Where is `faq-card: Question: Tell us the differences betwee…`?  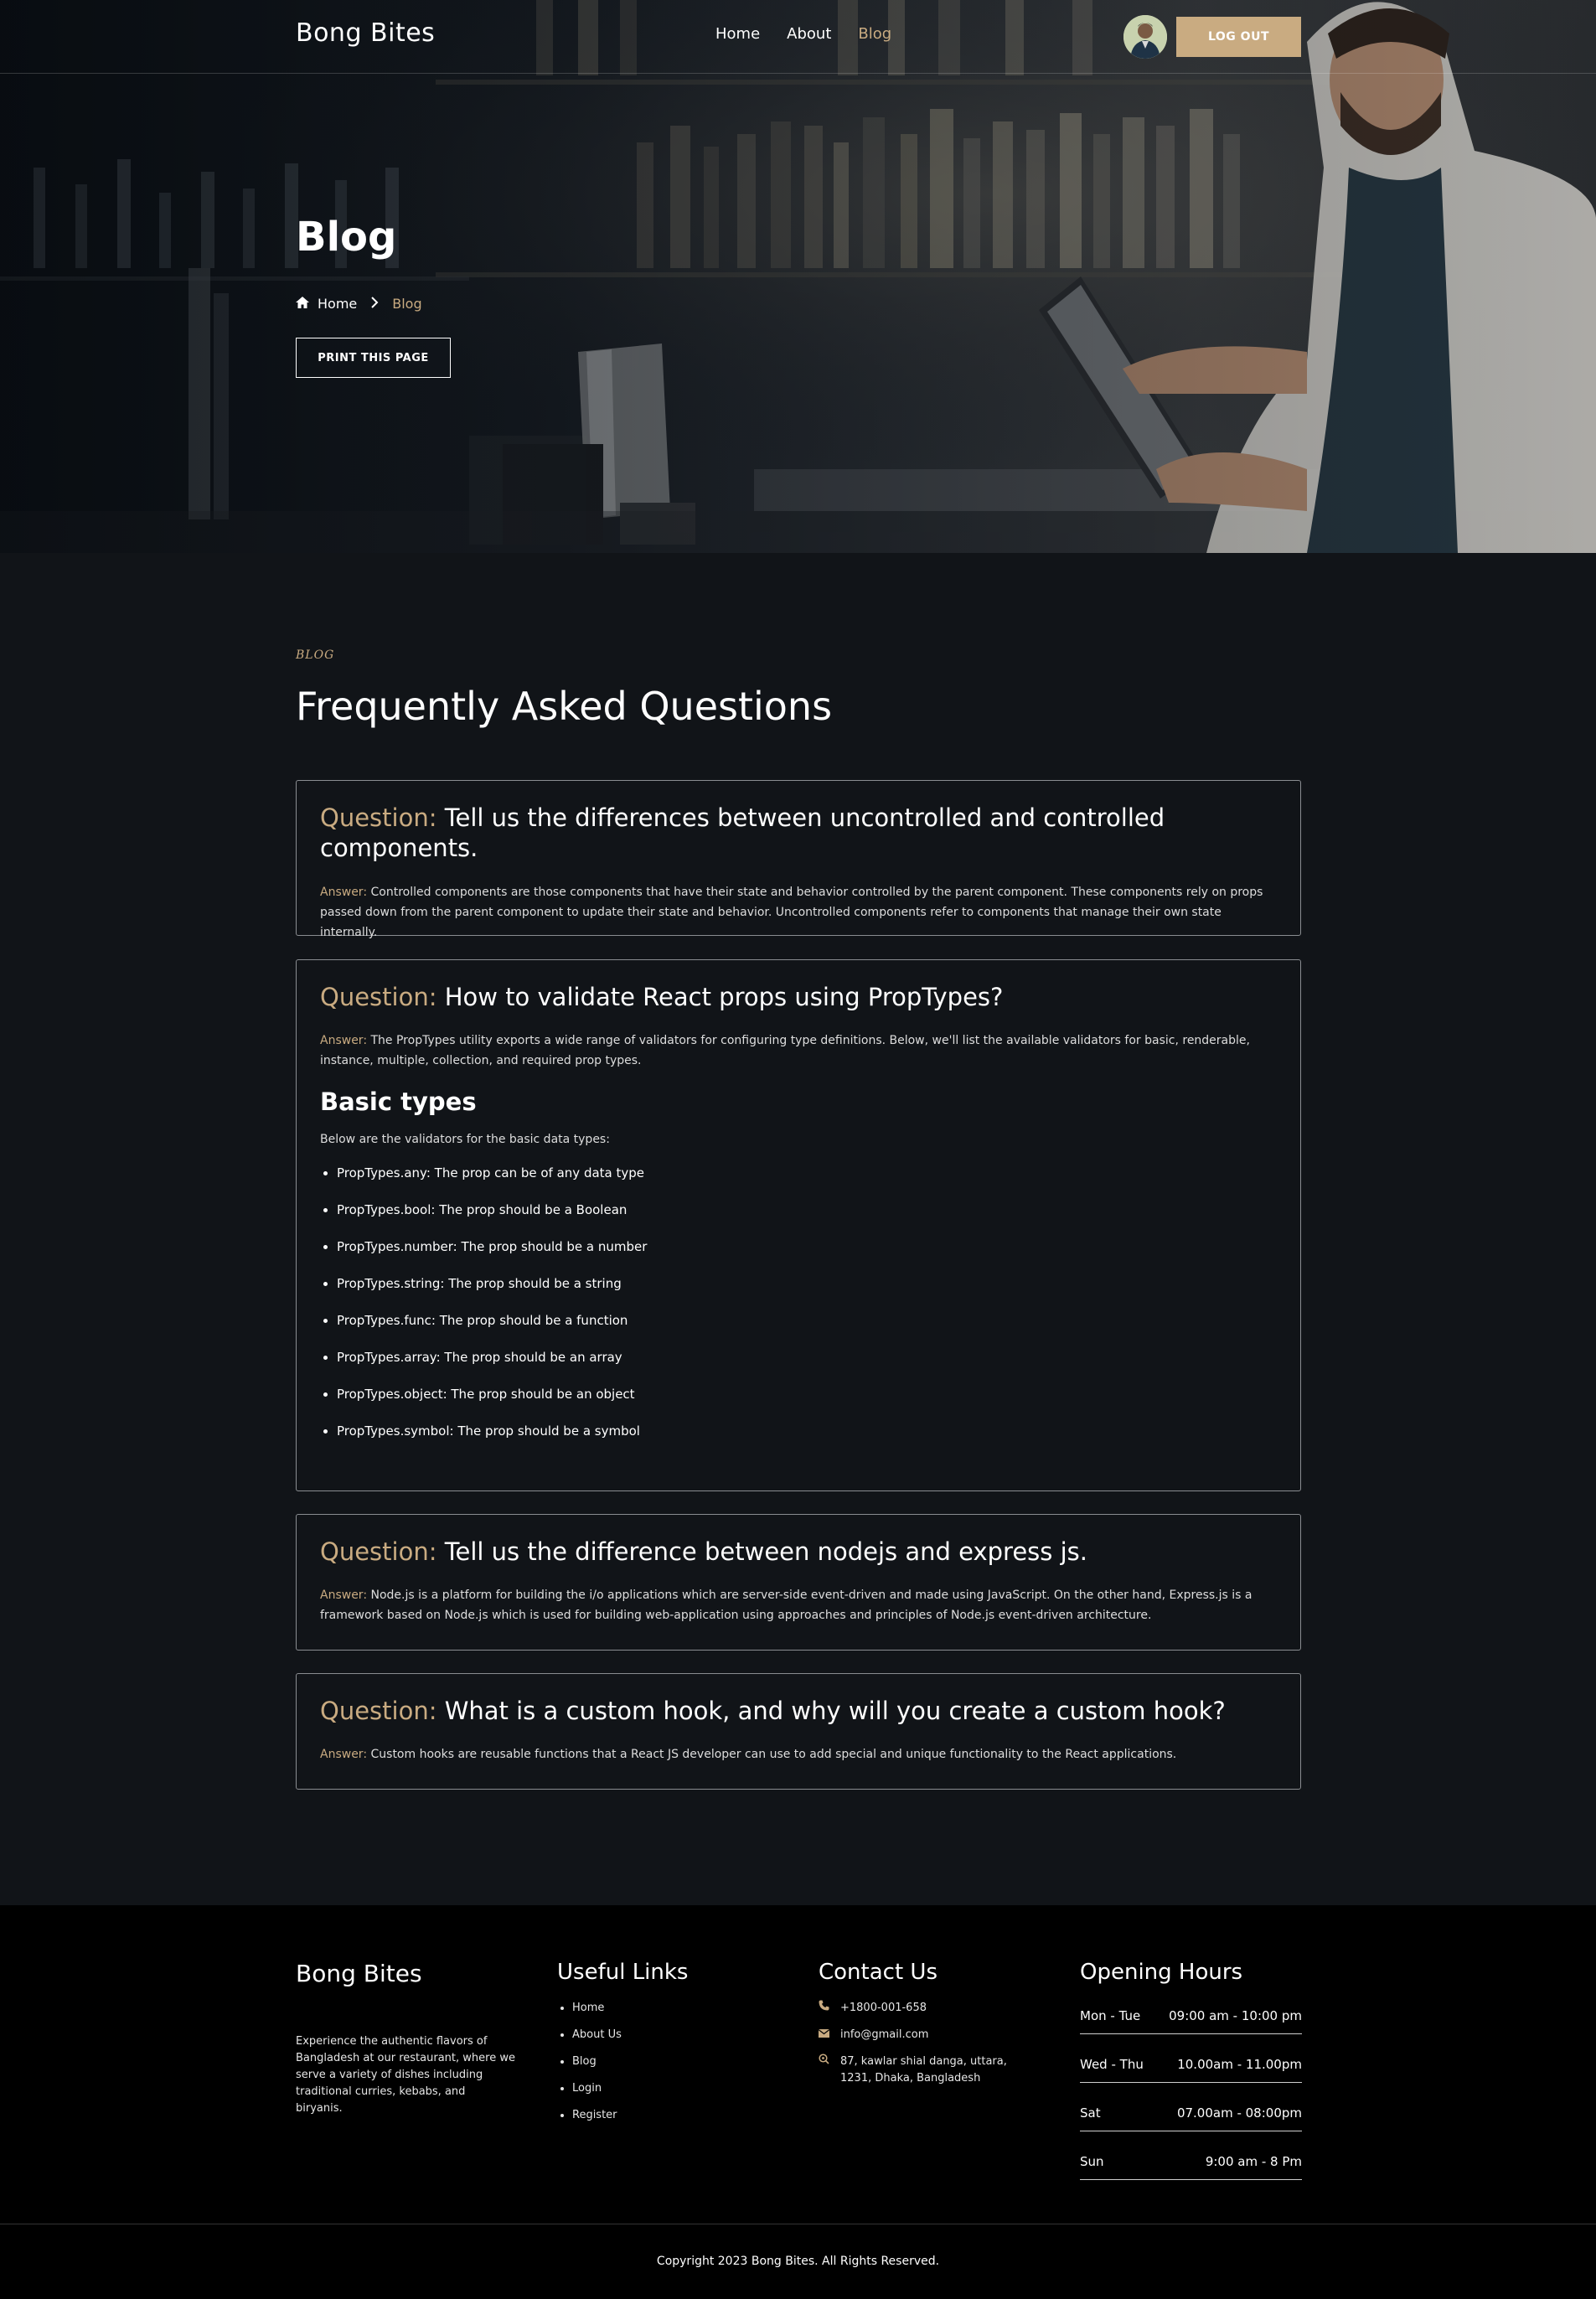
faq-card: Question: Tell us the differences betwee… is located at coordinates (798, 859).